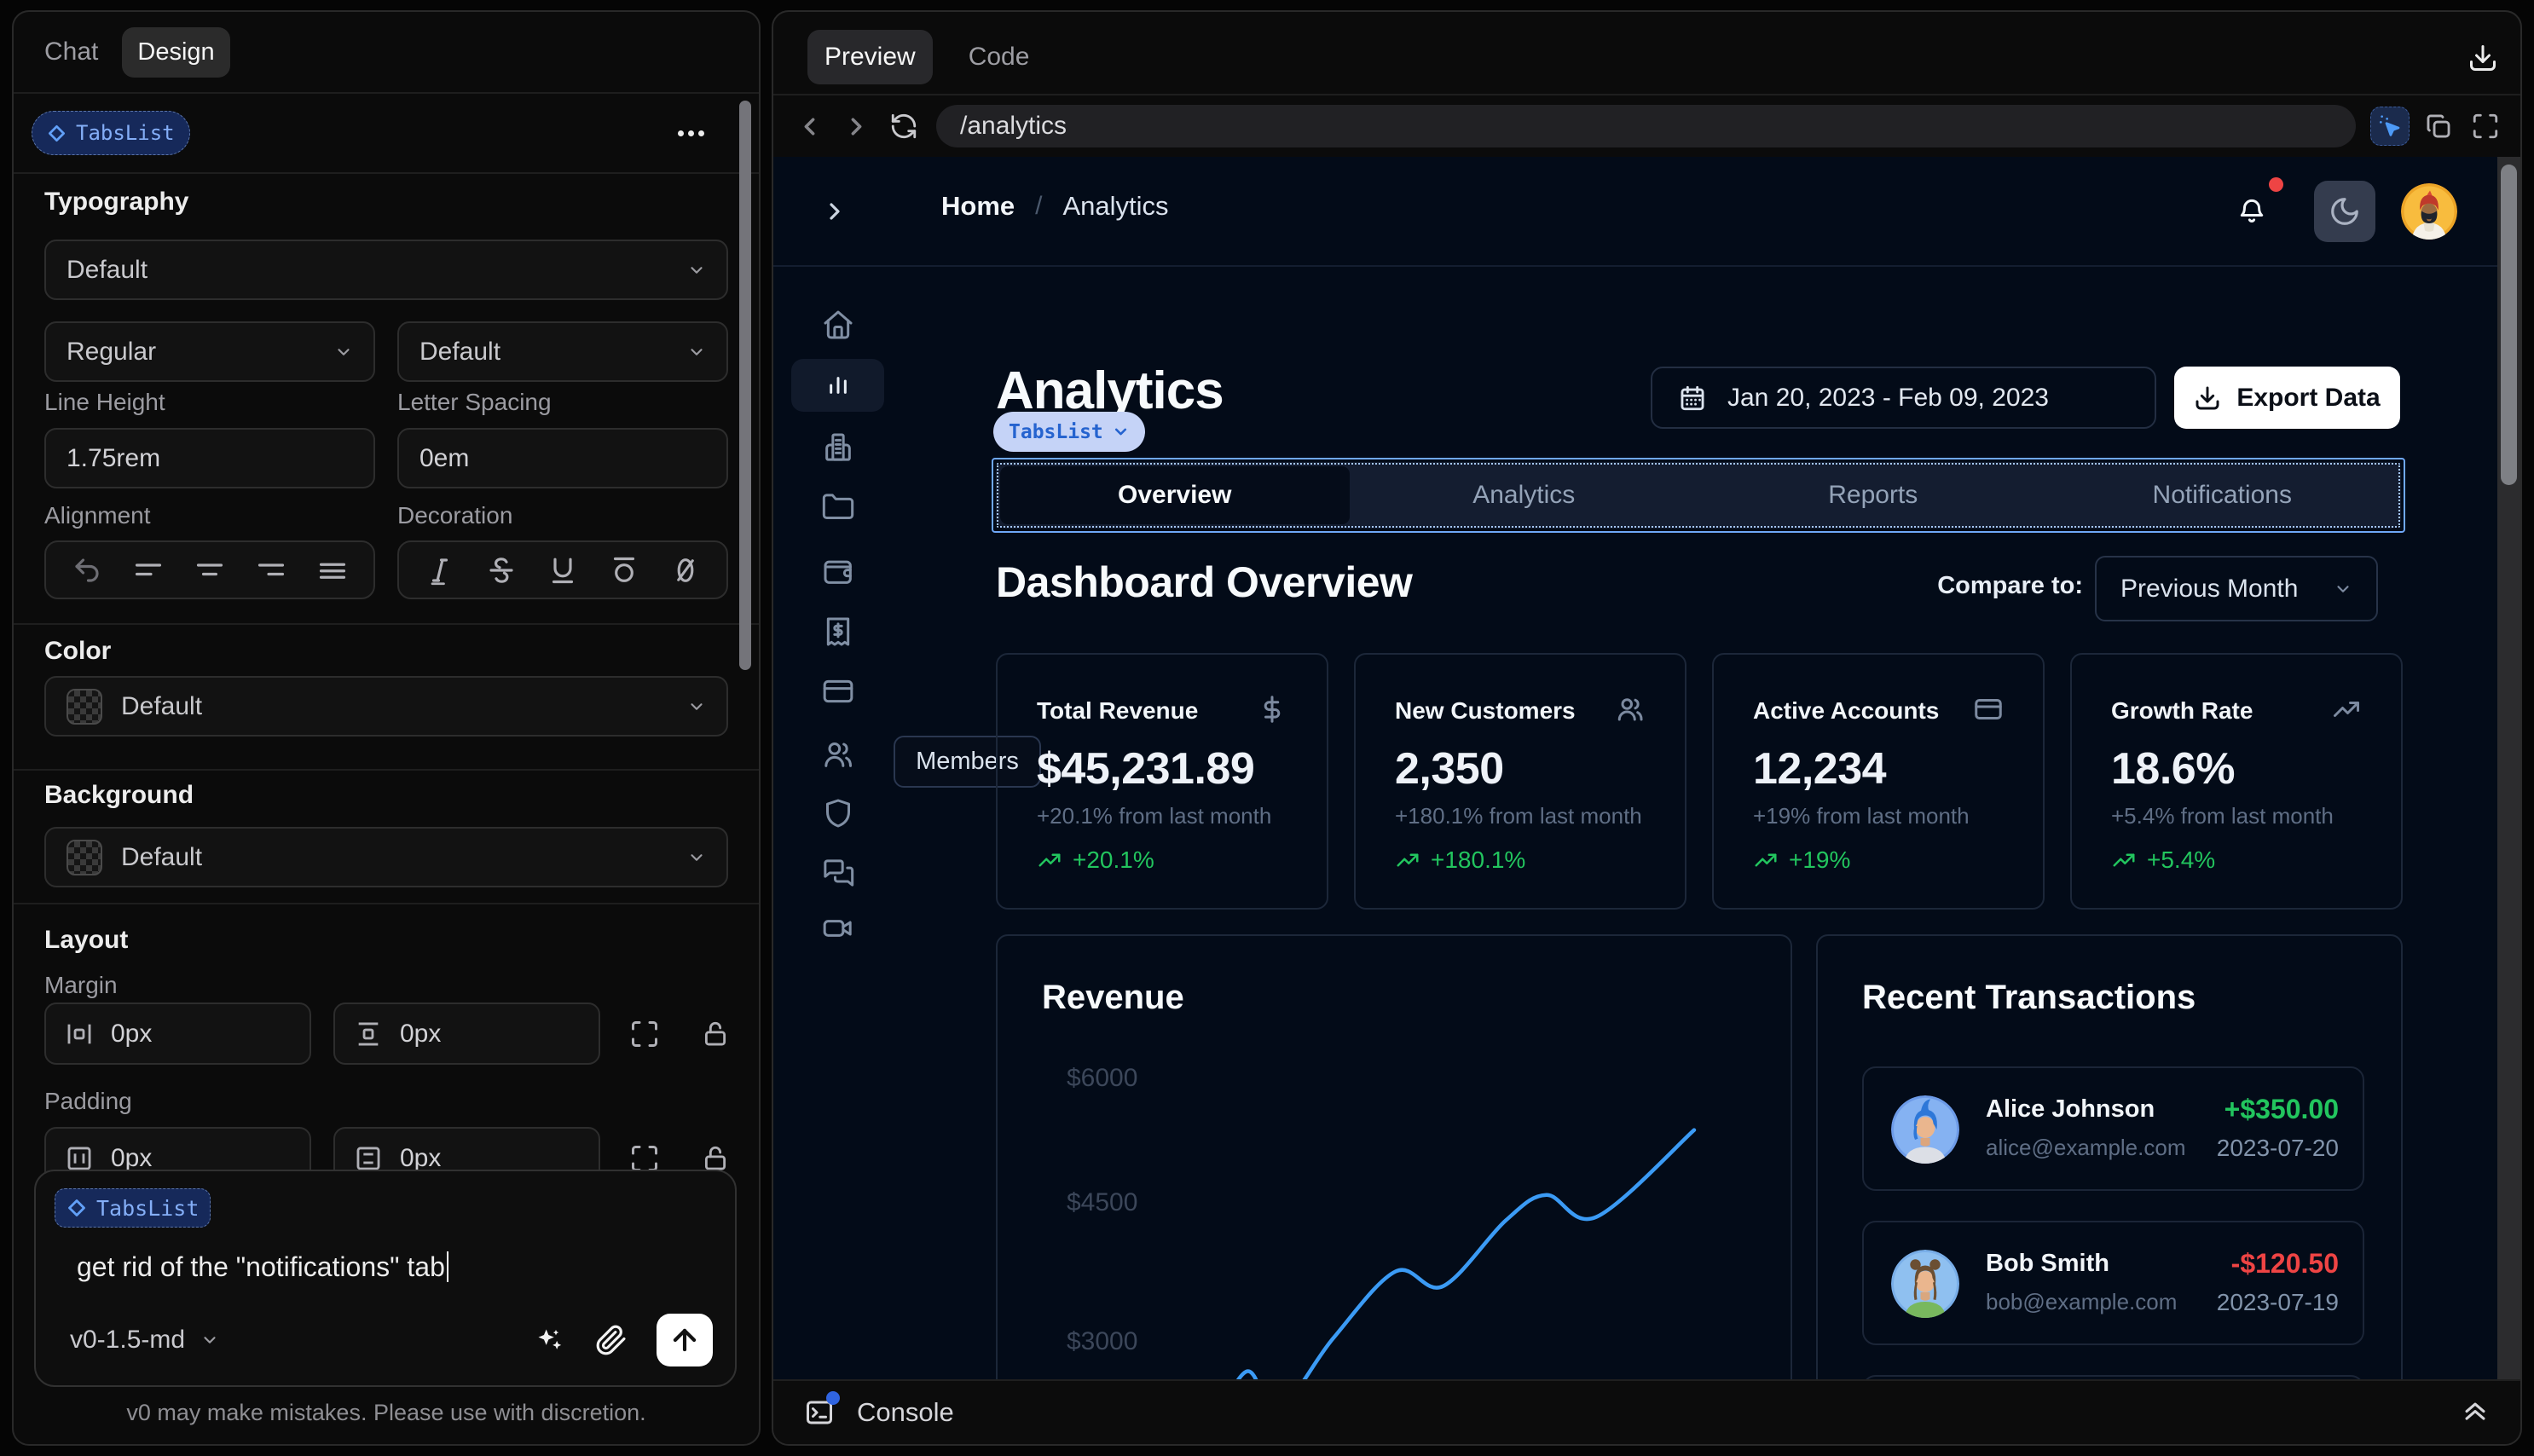 The width and height of the screenshot is (2534, 1456). Describe the element at coordinates (1204, 582) in the screenshot. I see `section-title: Dashboard Overview` at that location.